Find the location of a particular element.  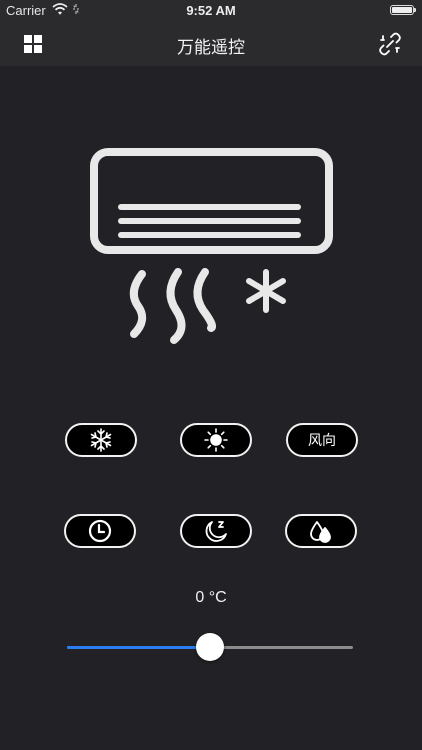

sleep-moon-icon is located at coordinates (216, 531).